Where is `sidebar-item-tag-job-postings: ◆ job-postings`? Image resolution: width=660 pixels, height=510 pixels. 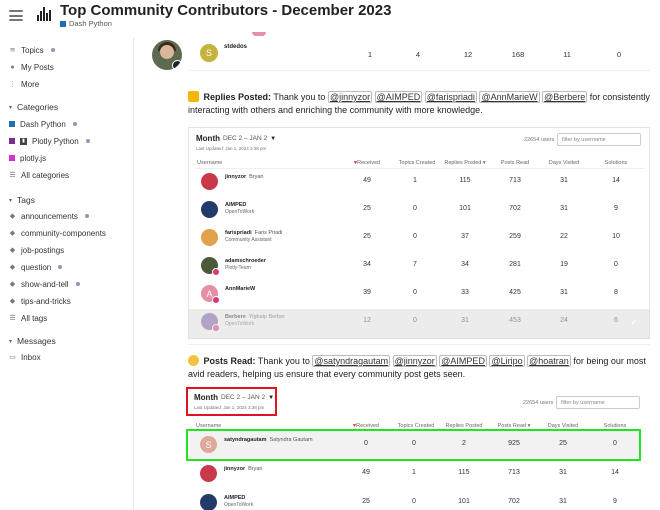
sidebar-item-tag-job-postings: ◆ job-postings is located at coordinates (36, 250).